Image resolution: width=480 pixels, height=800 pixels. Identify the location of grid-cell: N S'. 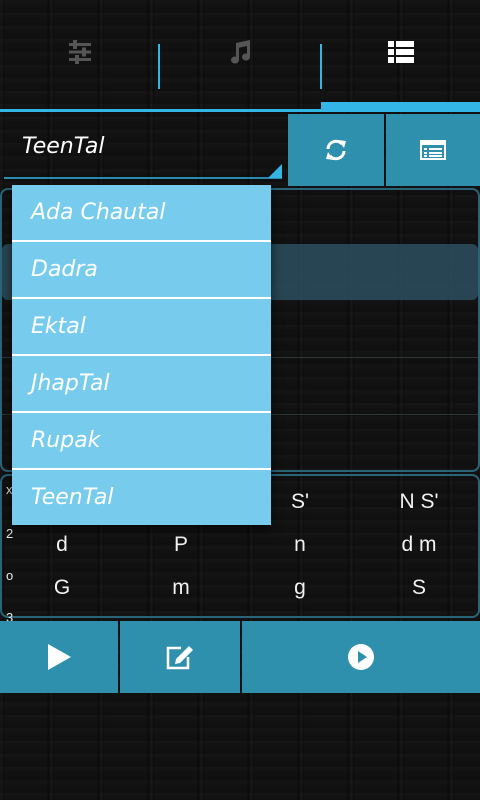
(419, 502).